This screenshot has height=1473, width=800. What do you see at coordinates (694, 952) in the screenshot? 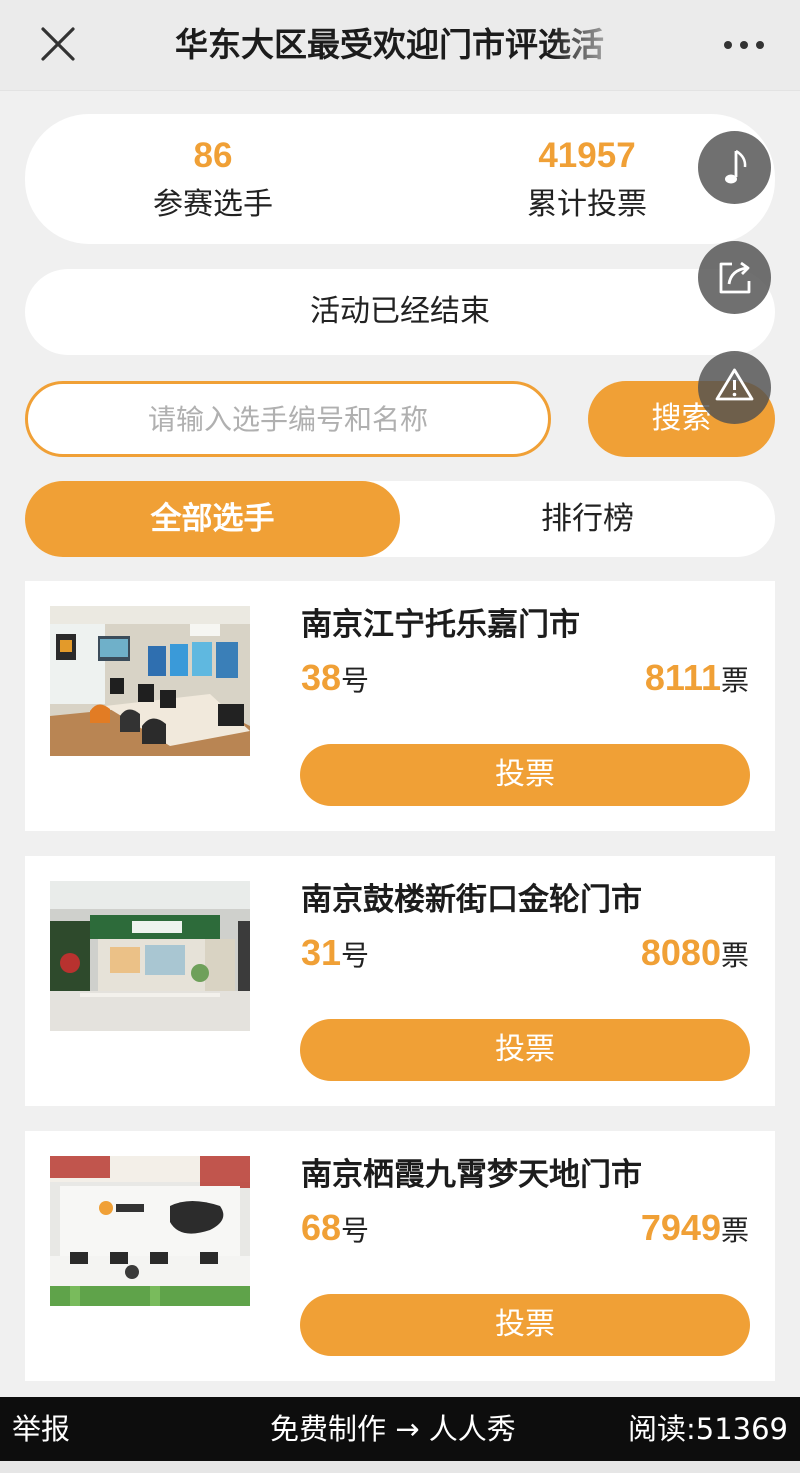
I see `entry-votes: 8080票` at bounding box center [694, 952].